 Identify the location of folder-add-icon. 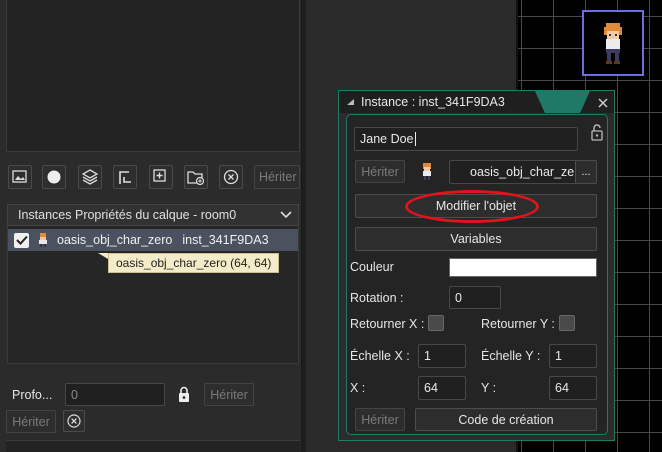
(196, 178).